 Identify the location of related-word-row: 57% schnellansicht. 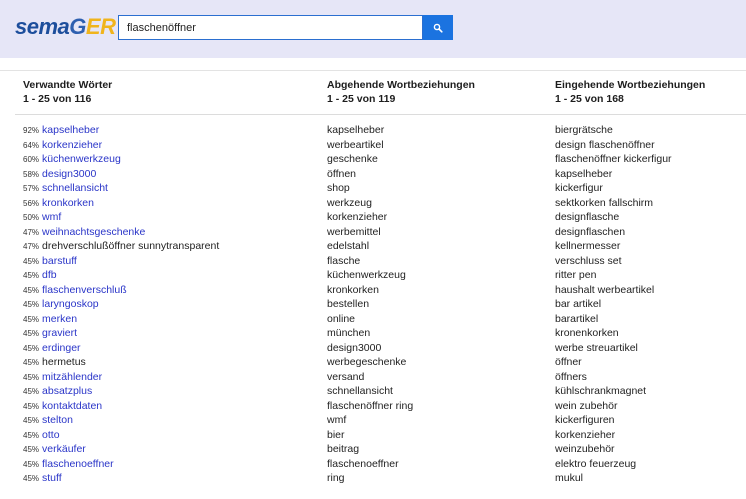
(121, 188).